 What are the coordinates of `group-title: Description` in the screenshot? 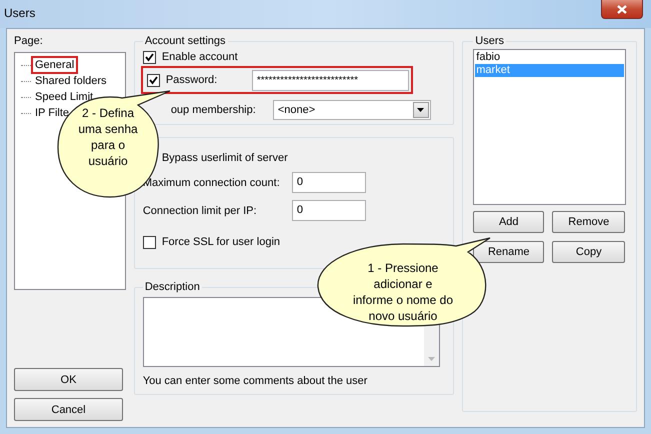 It's located at (172, 287).